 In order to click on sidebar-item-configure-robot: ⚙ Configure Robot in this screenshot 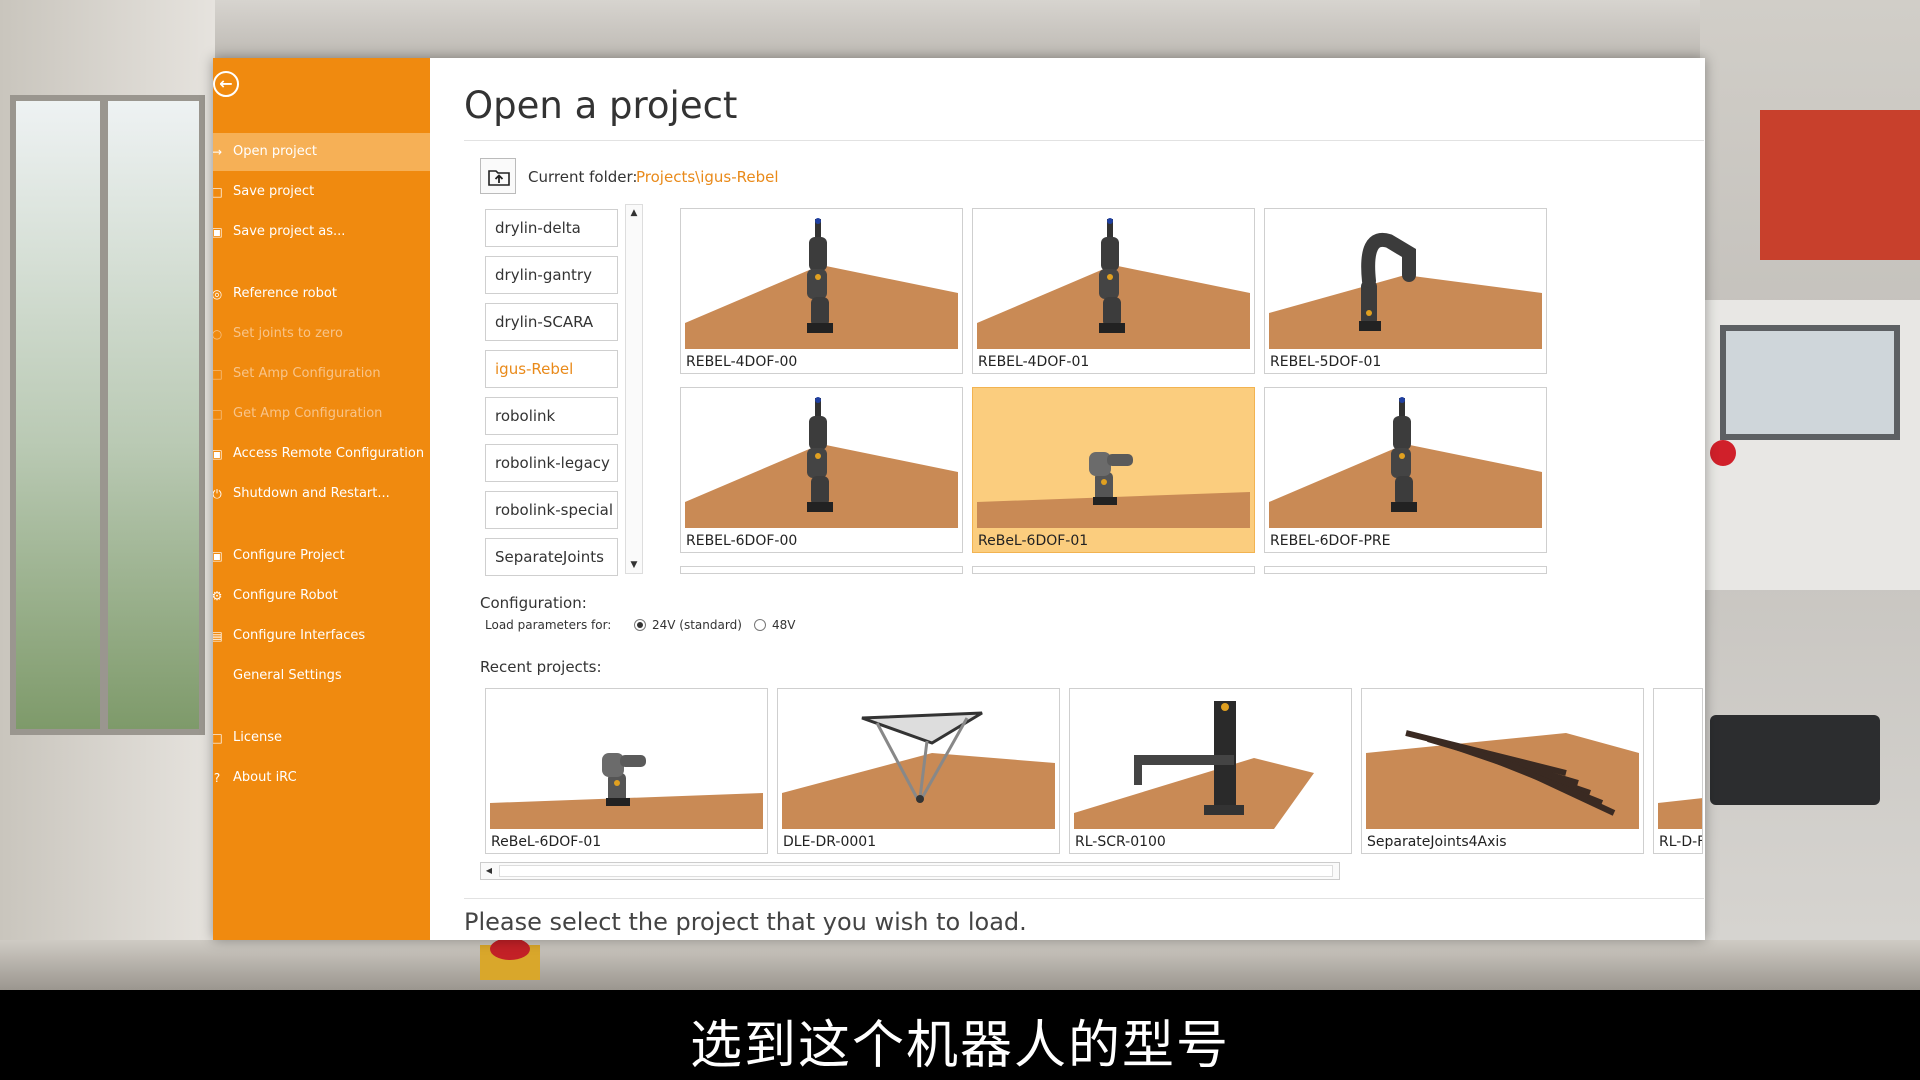, I will do `click(321, 596)`.